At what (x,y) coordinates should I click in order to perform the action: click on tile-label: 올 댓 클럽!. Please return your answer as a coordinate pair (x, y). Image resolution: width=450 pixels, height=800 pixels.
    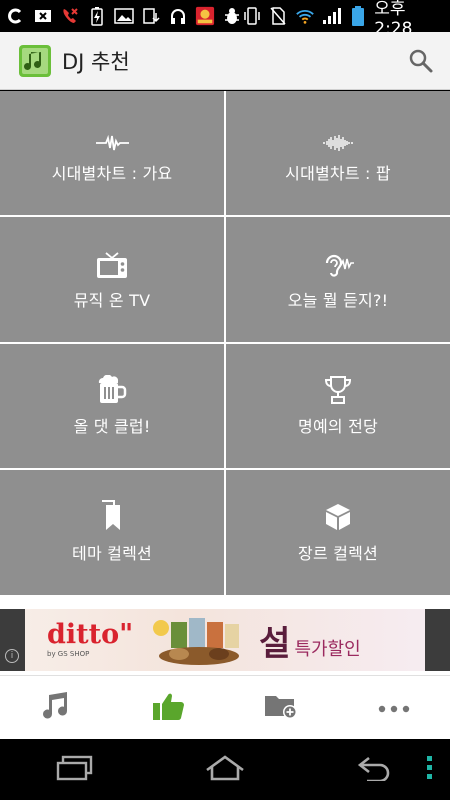
    Looking at the image, I should click on (112, 426).